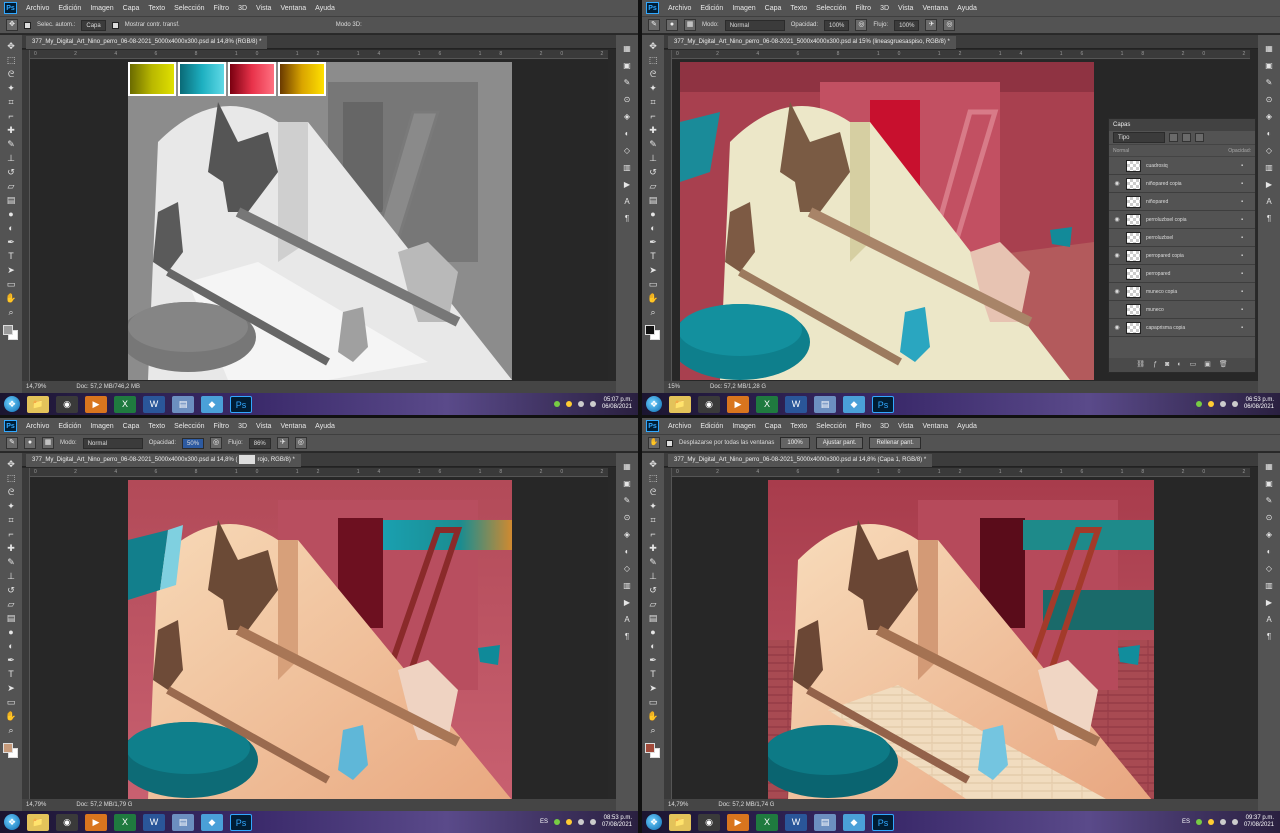 This screenshot has width=1280, height=833. I want to click on media-taskbar-icon: ▶, so click(96, 404).